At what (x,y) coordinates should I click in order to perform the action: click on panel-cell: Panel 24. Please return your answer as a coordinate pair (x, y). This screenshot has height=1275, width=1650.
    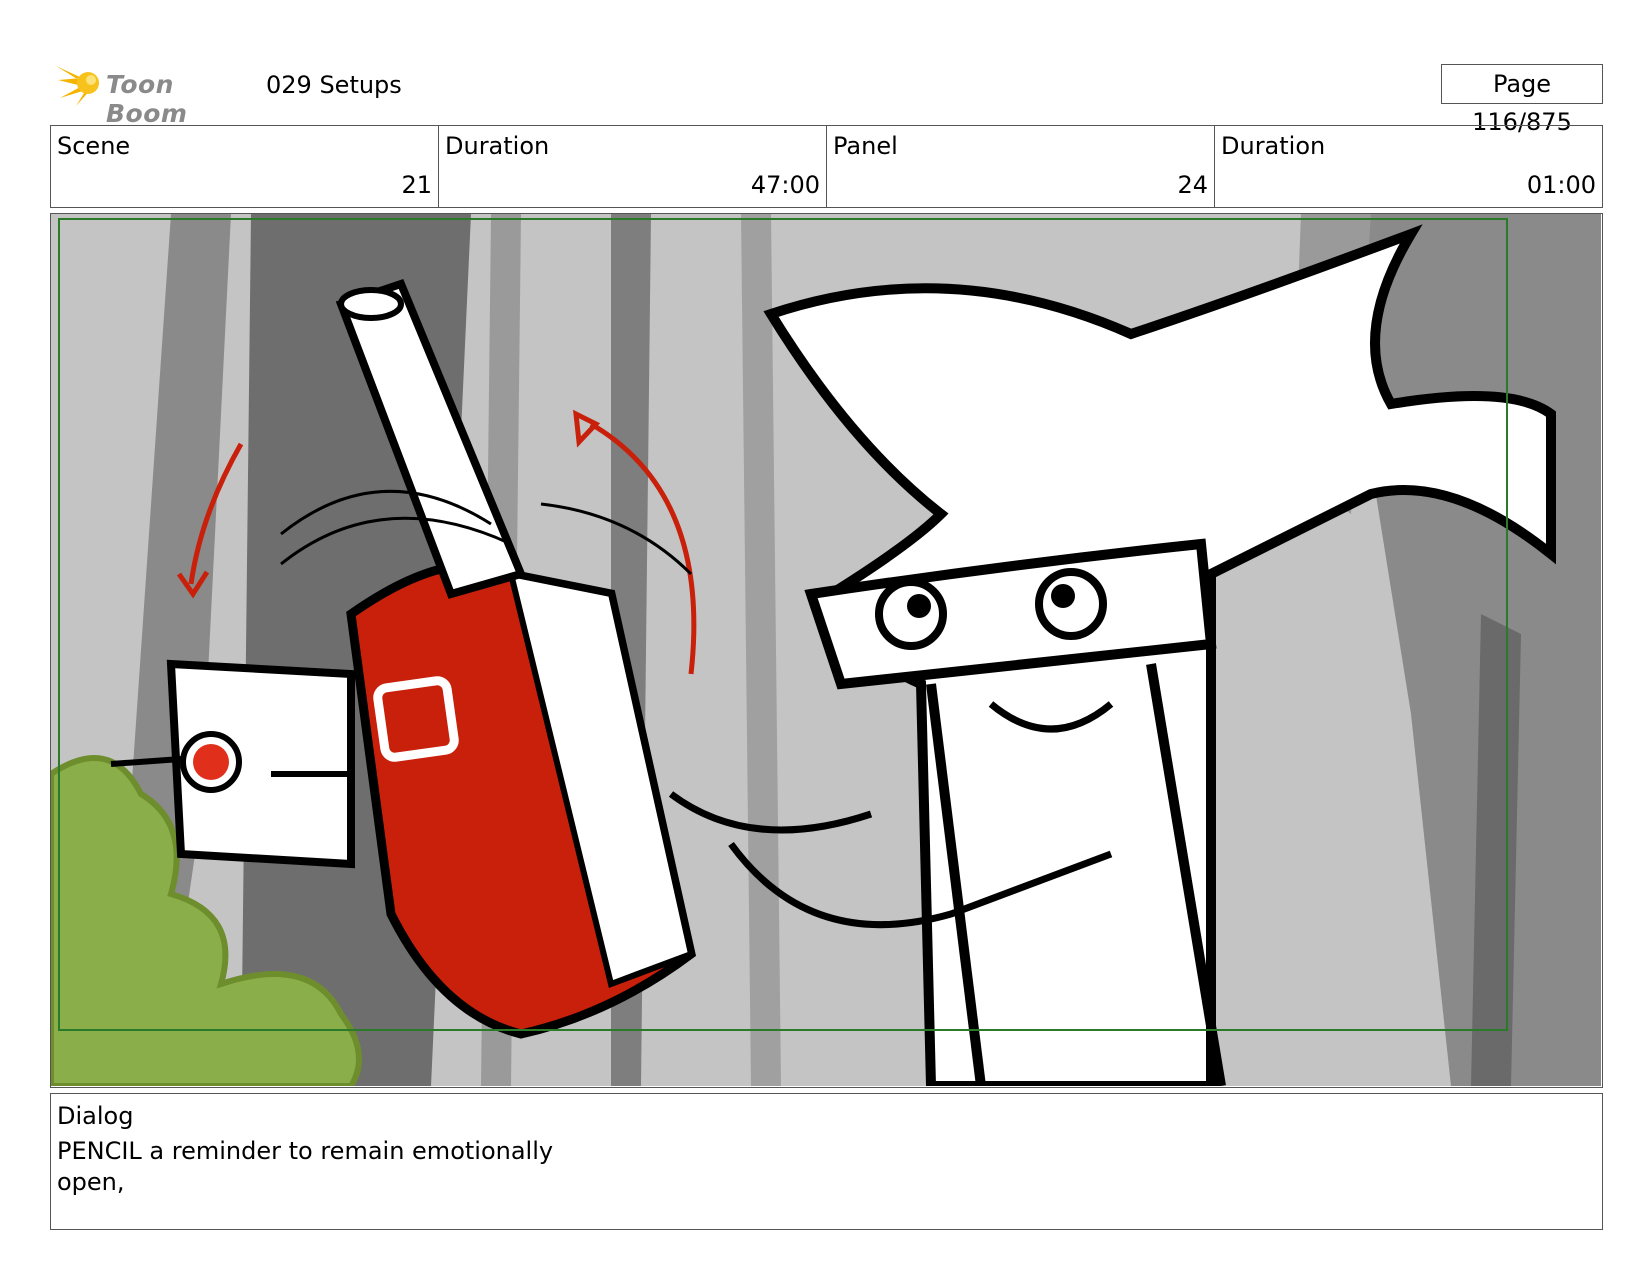
    Looking at the image, I should click on (1021, 166).